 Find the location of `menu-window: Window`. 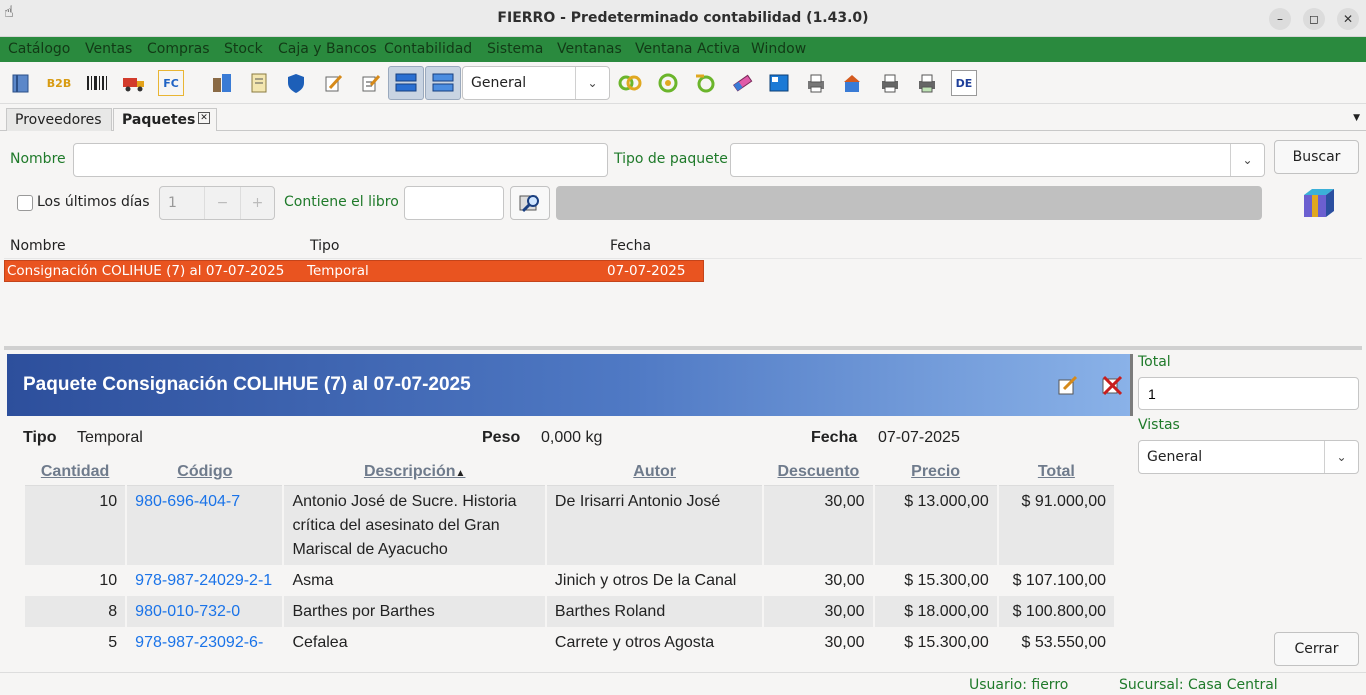

menu-window: Window is located at coordinates (778, 49).